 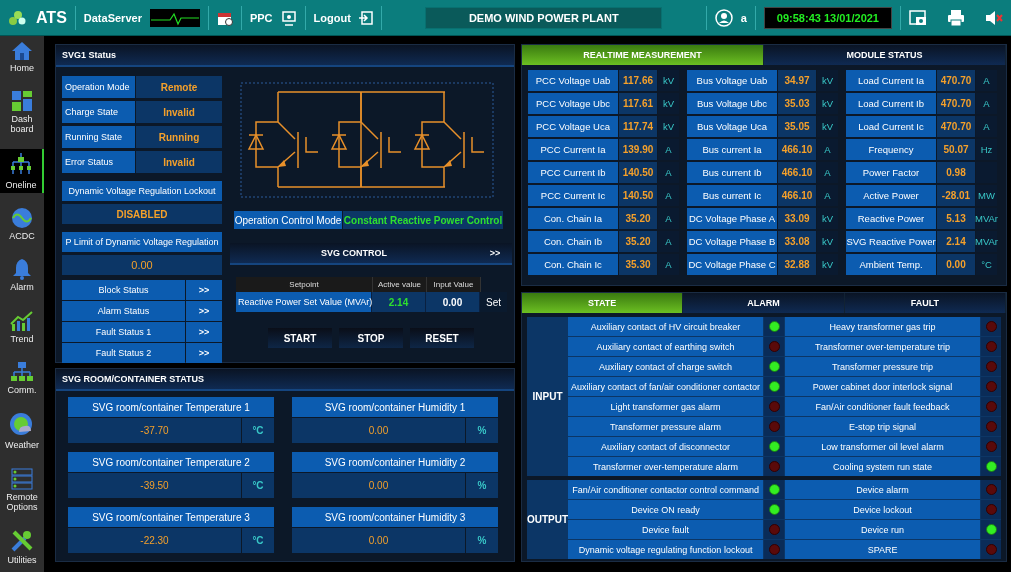 What do you see at coordinates (22, 478) in the screenshot?
I see `server-icon` at bounding box center [22, 478].